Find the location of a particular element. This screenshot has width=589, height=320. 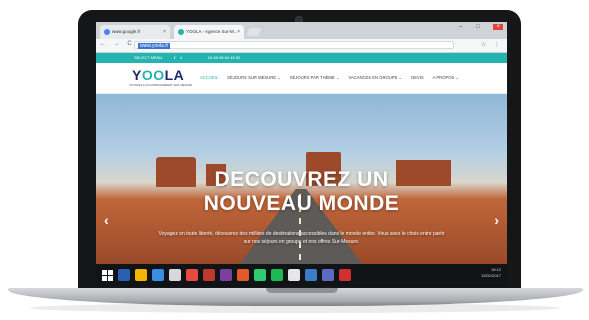

menu-item-a-propos: A PROPOS ⌄ is located at coordinates (446, 77).